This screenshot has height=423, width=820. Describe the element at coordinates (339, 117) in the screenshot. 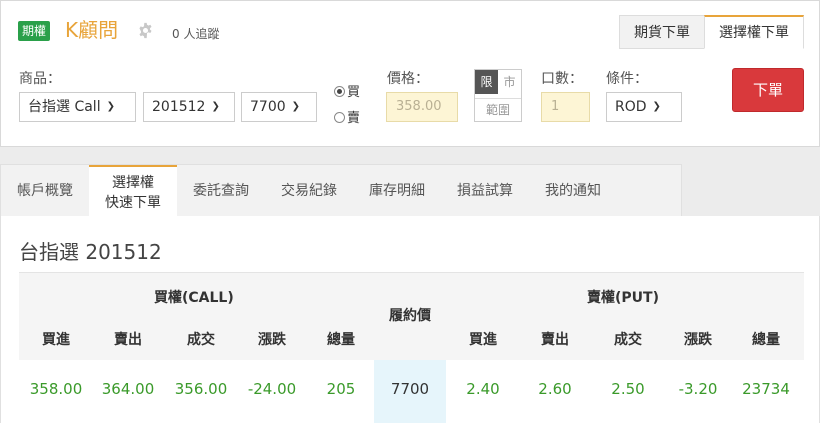

I see `radio-unchecked-icon` at that location.